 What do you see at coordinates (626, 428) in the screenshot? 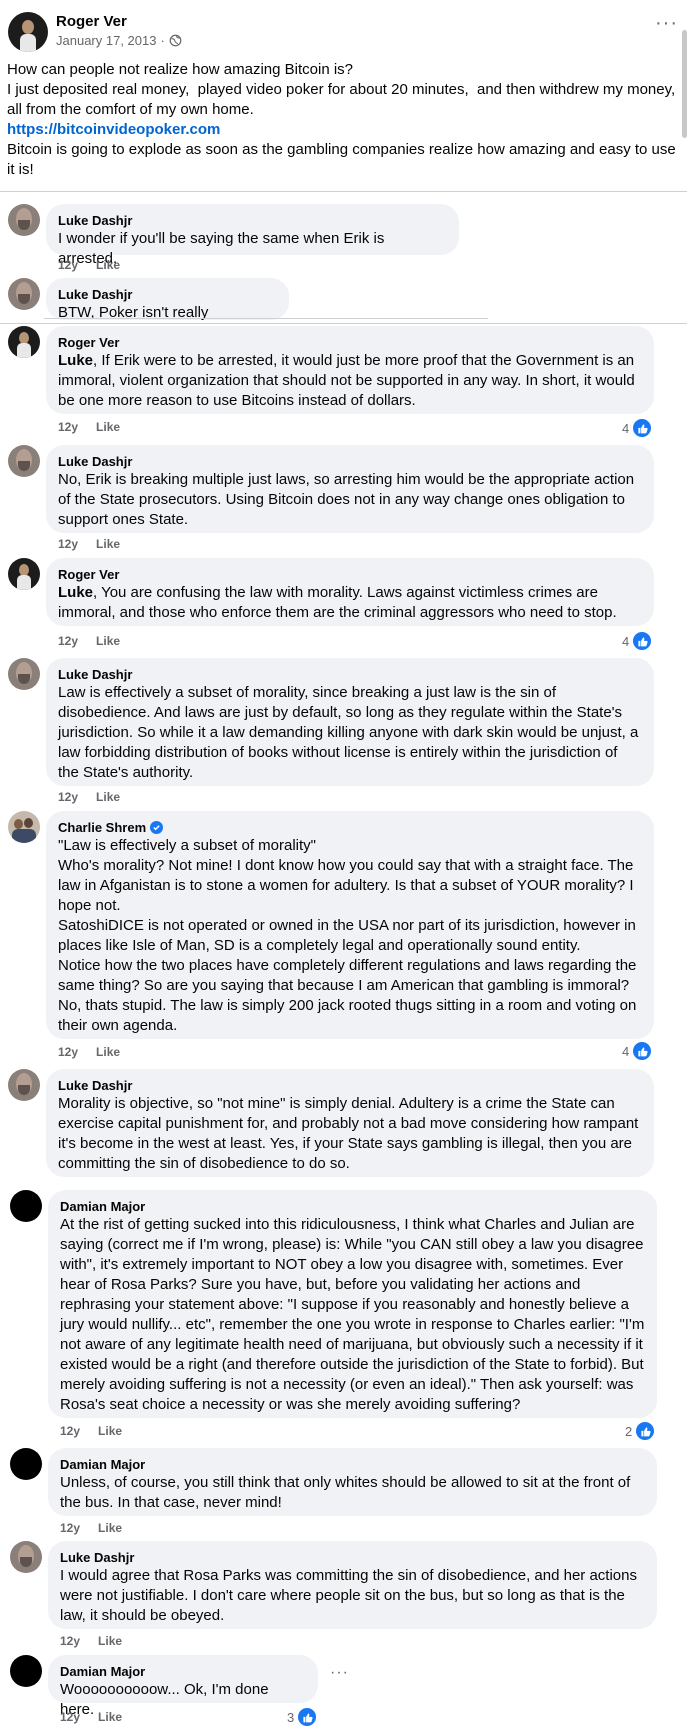
I see `reaction-number: 4` at bounding box center [626, 428].